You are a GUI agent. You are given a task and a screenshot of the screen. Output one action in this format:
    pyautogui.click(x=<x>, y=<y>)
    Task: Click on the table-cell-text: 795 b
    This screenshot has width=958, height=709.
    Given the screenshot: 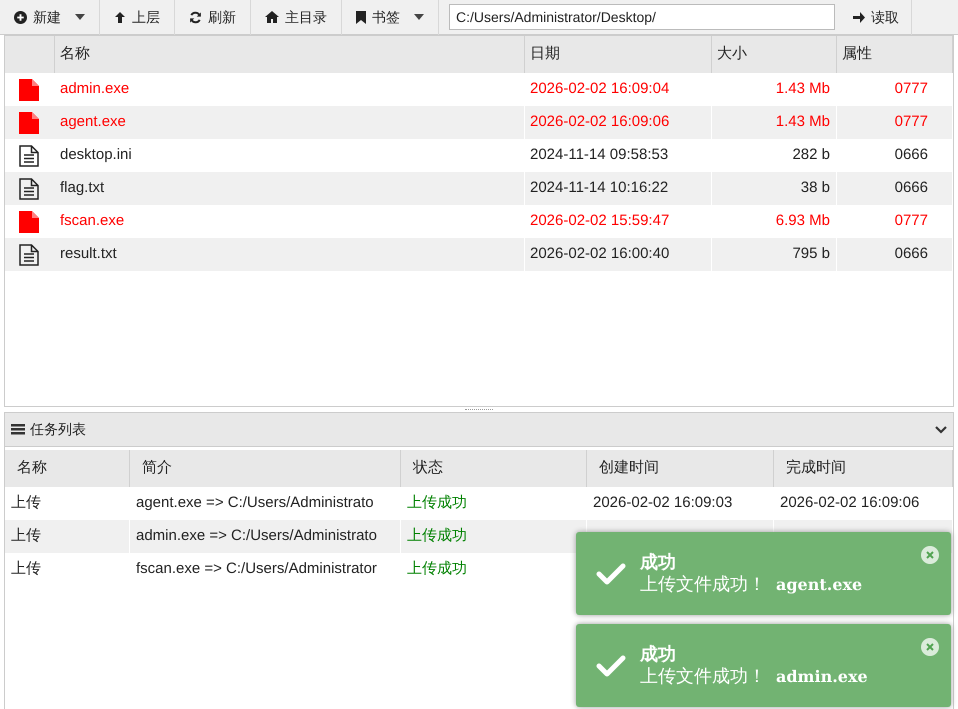 What is the action you would take?
    pyautogui.click(x=811, y=254)
    